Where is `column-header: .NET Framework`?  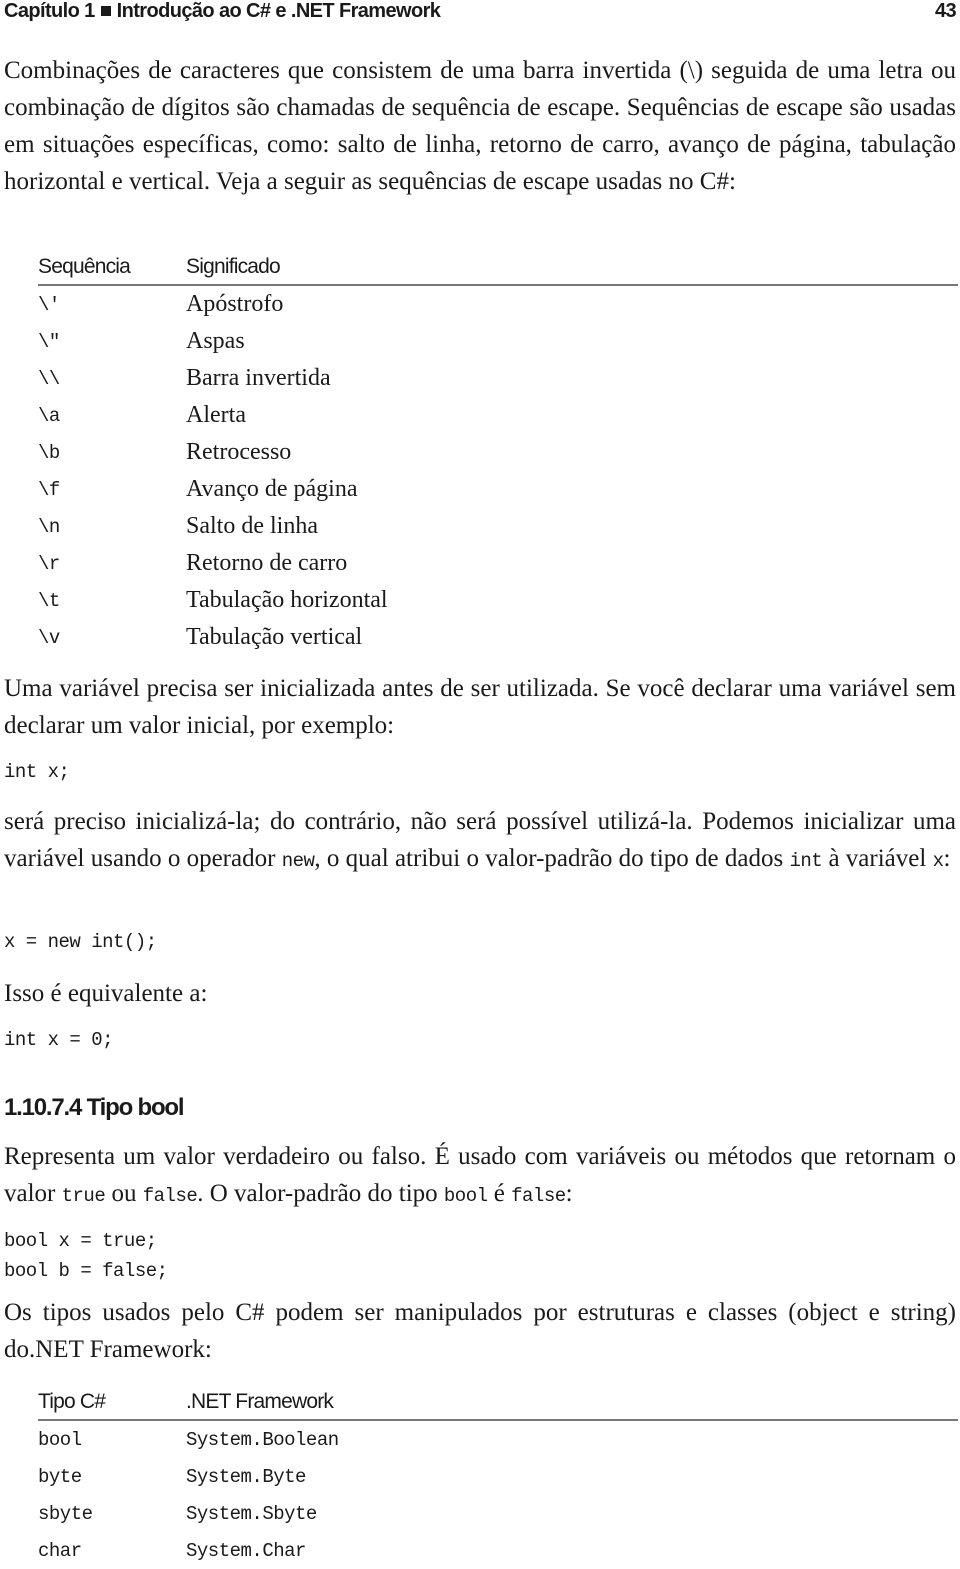 column-header: .NET Framework is located at coordinates (260, 1401).